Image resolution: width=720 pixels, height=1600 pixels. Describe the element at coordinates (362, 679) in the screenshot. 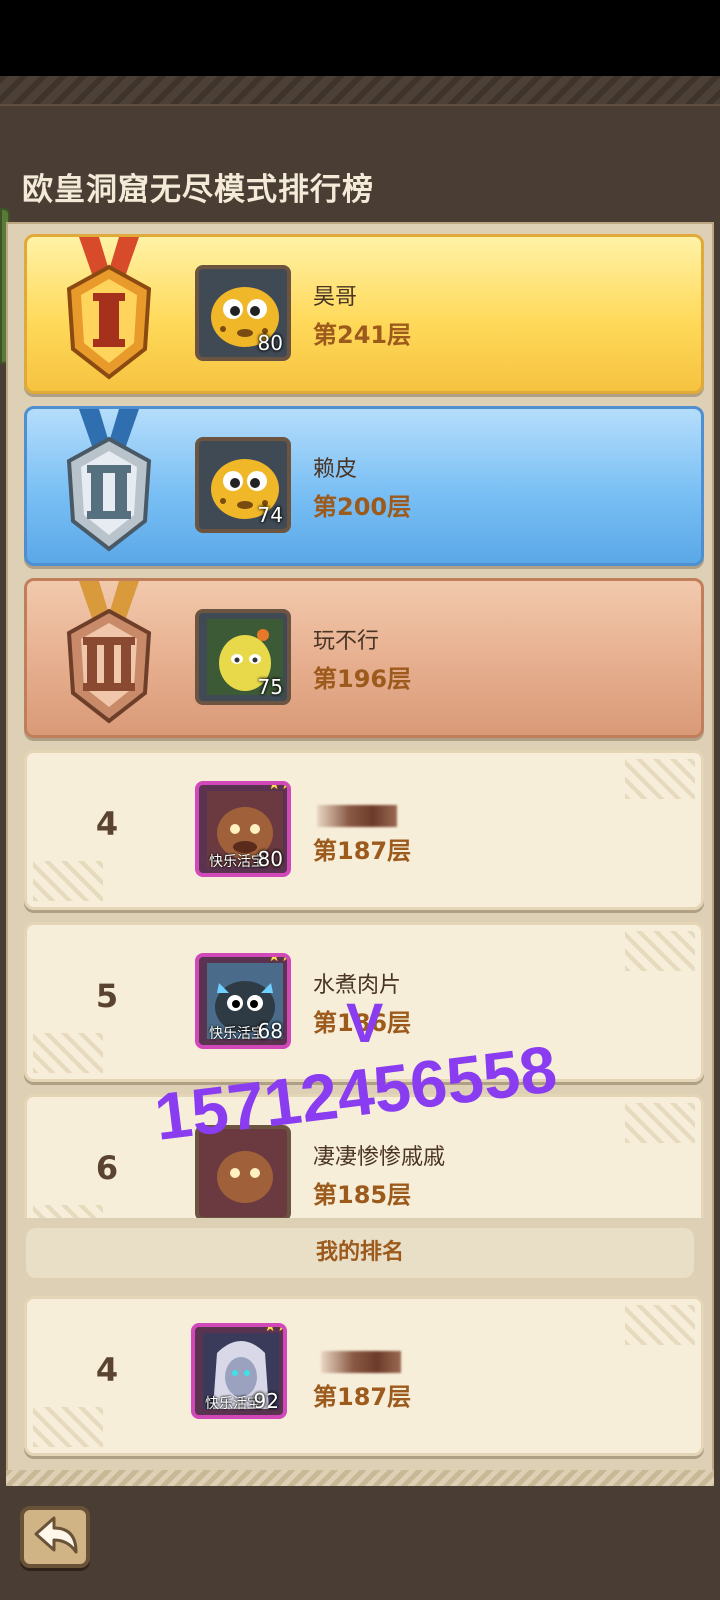

I see `player-floor: 第196层` at that location.